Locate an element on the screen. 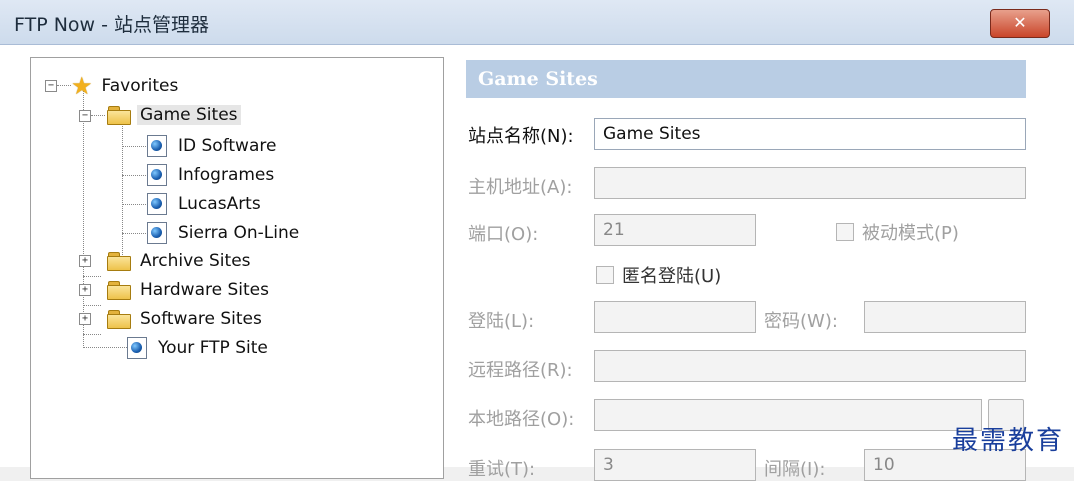 The height and width of the screenshot is (481, 1074). local-path-label: 本地路径(O): is located at coordinates (521, 419).